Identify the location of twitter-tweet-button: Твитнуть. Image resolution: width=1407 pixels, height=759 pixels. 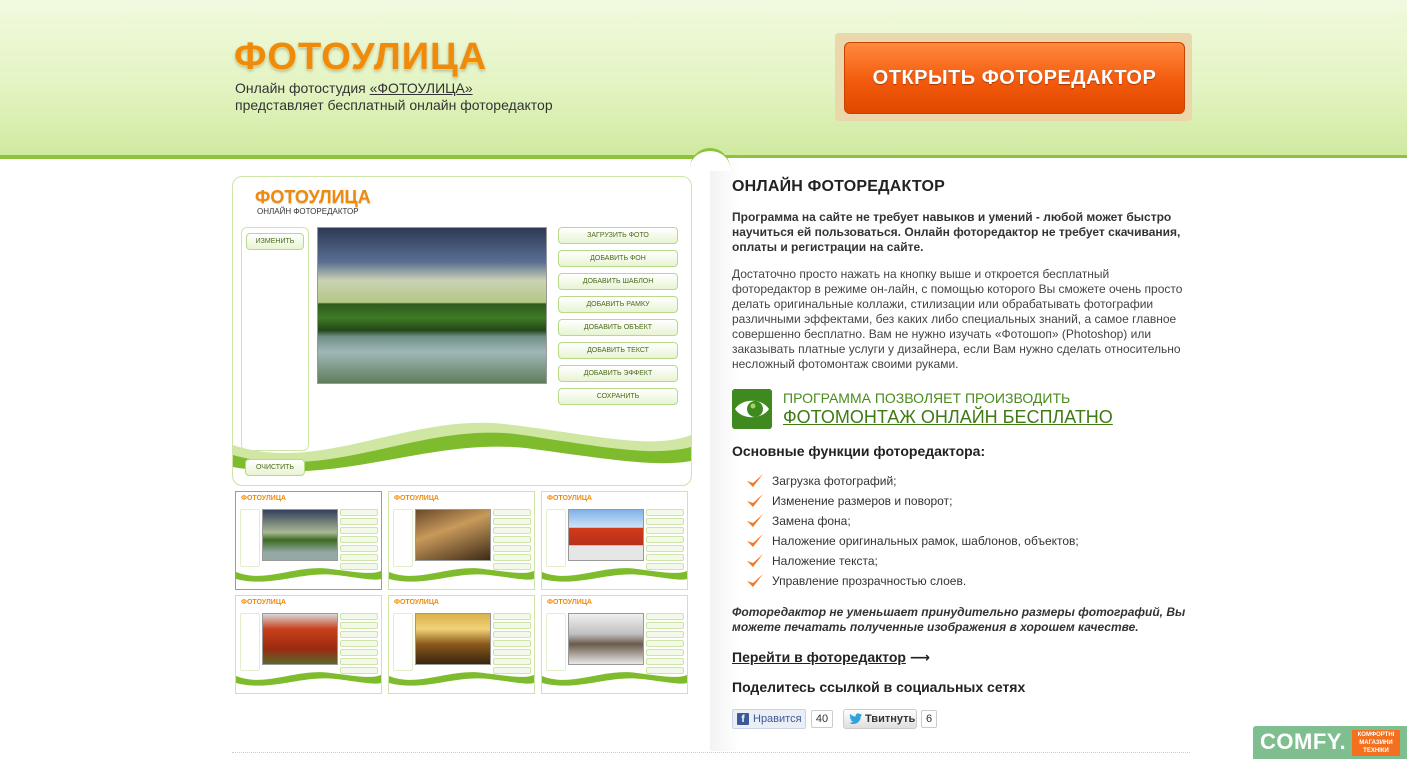
(880, 719).